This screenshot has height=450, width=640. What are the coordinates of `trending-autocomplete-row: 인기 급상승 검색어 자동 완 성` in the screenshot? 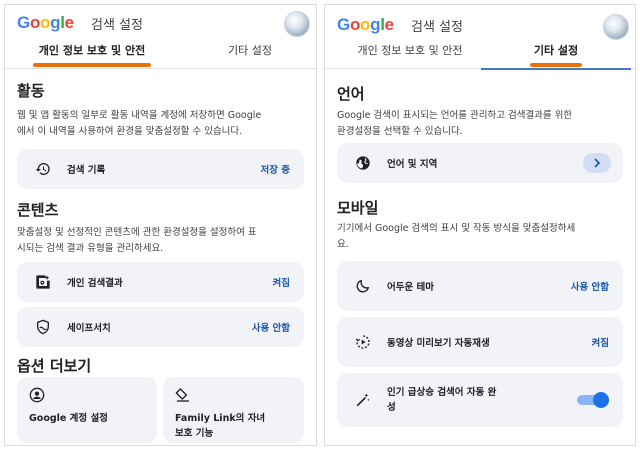 It's located at (480, 400).